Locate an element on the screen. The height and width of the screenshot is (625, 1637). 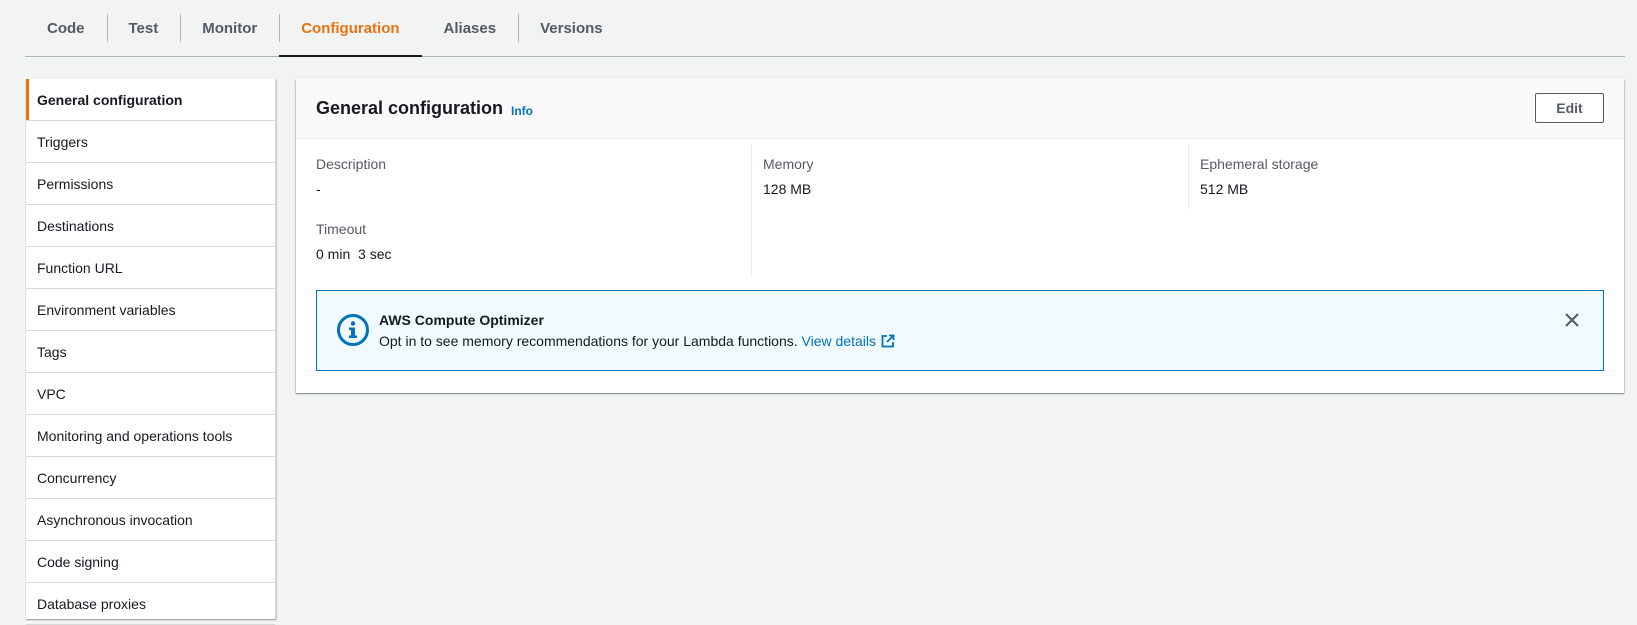
sidenav-item-function-url: Function URL is located at coordinates (150, 268).